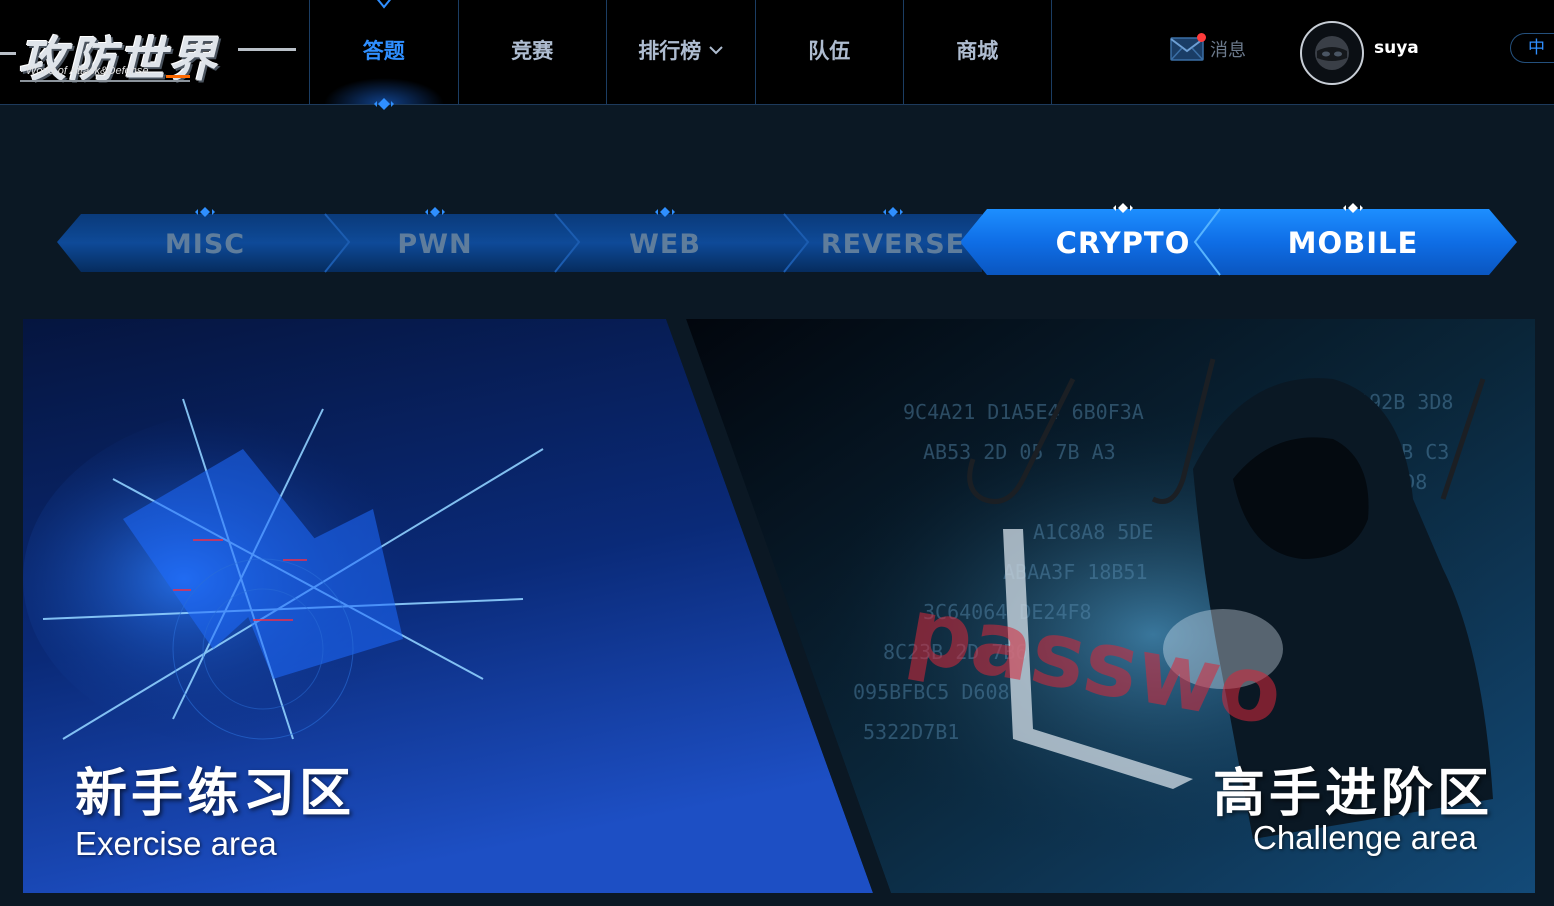 Image resolution: width=1554 pixels, height=906 pixels. I want to click on exercise-area-subtitle: Exercise area, so click(176, 843).